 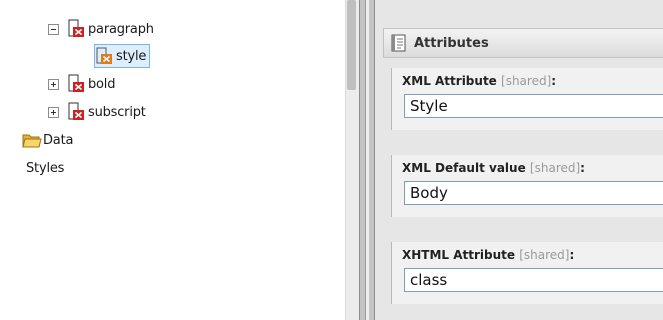 What do you see at coordinates (53, 29) in the screenshot?
I see `collapse-icon` at bounding box center [53, 29].